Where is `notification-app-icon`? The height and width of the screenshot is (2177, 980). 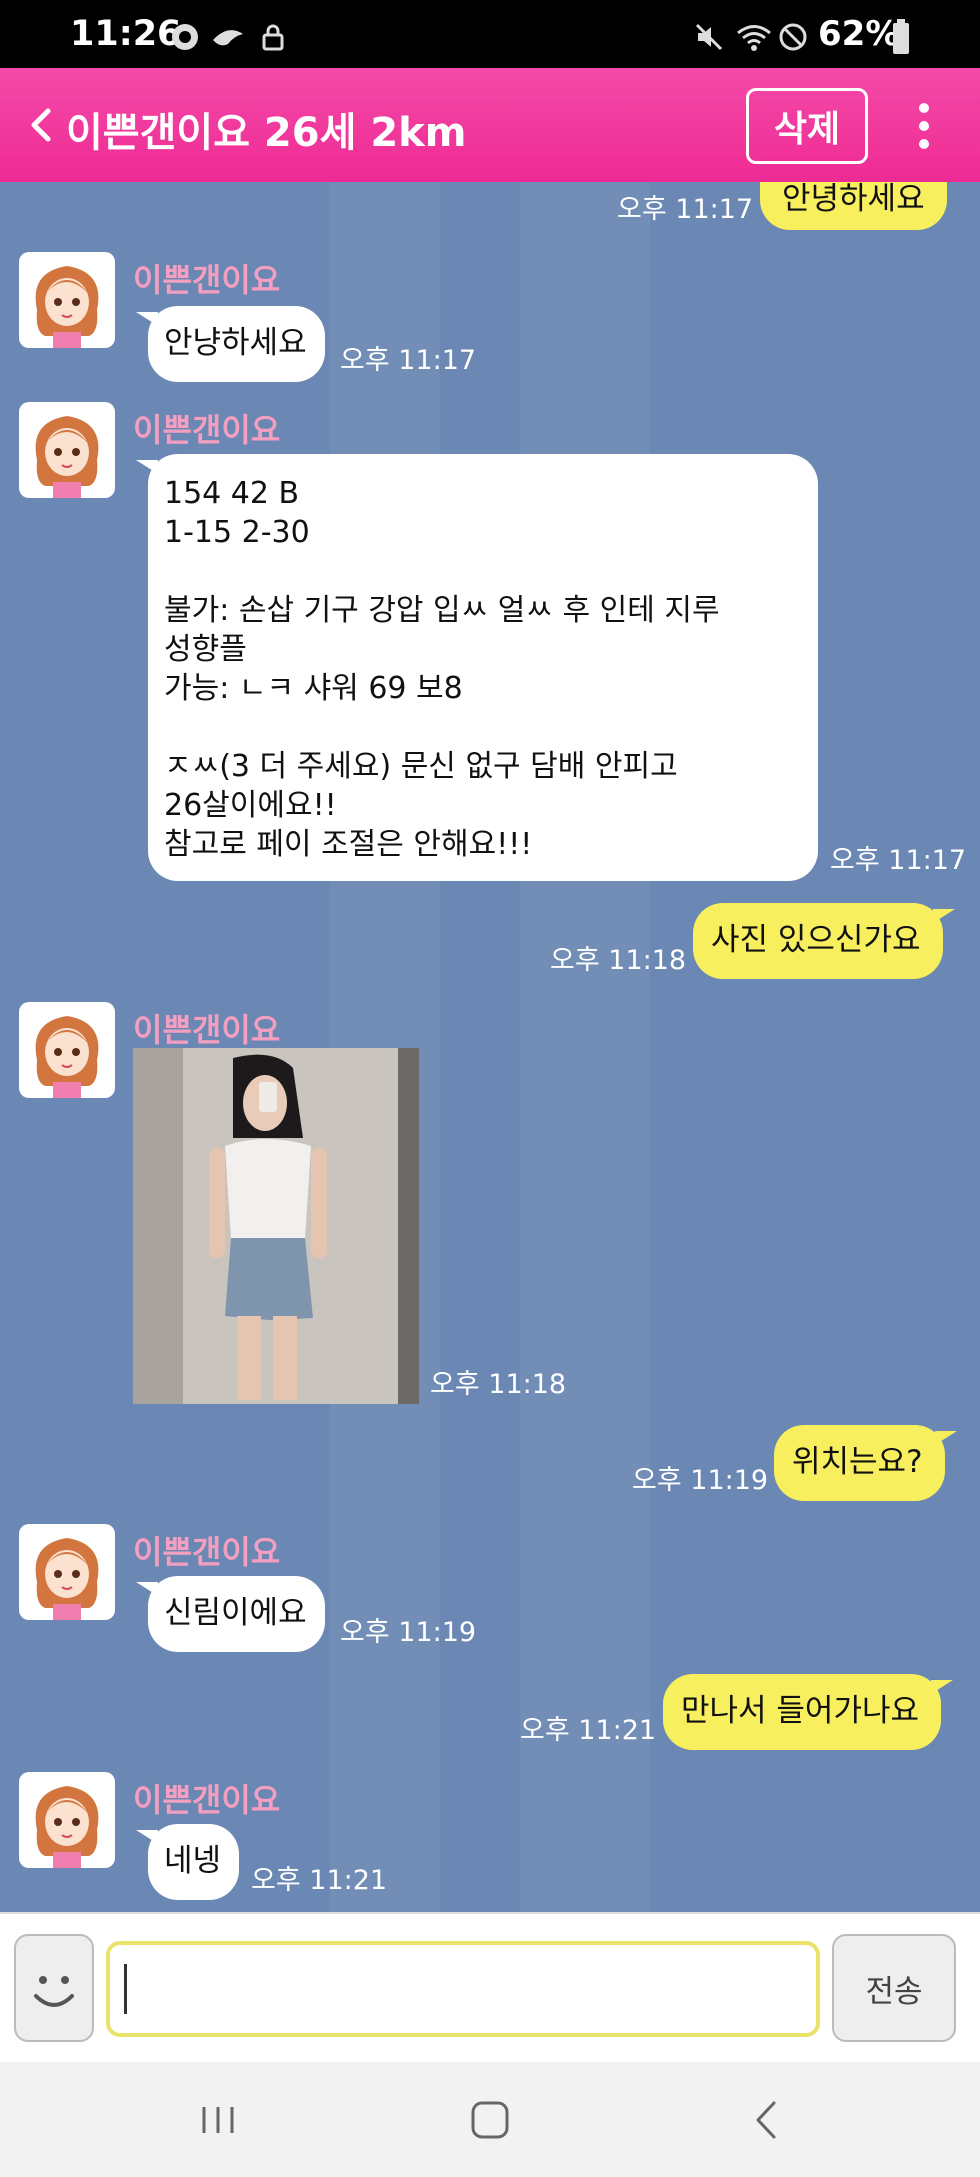
notification-app-icon is located at coordinates (228, 38).